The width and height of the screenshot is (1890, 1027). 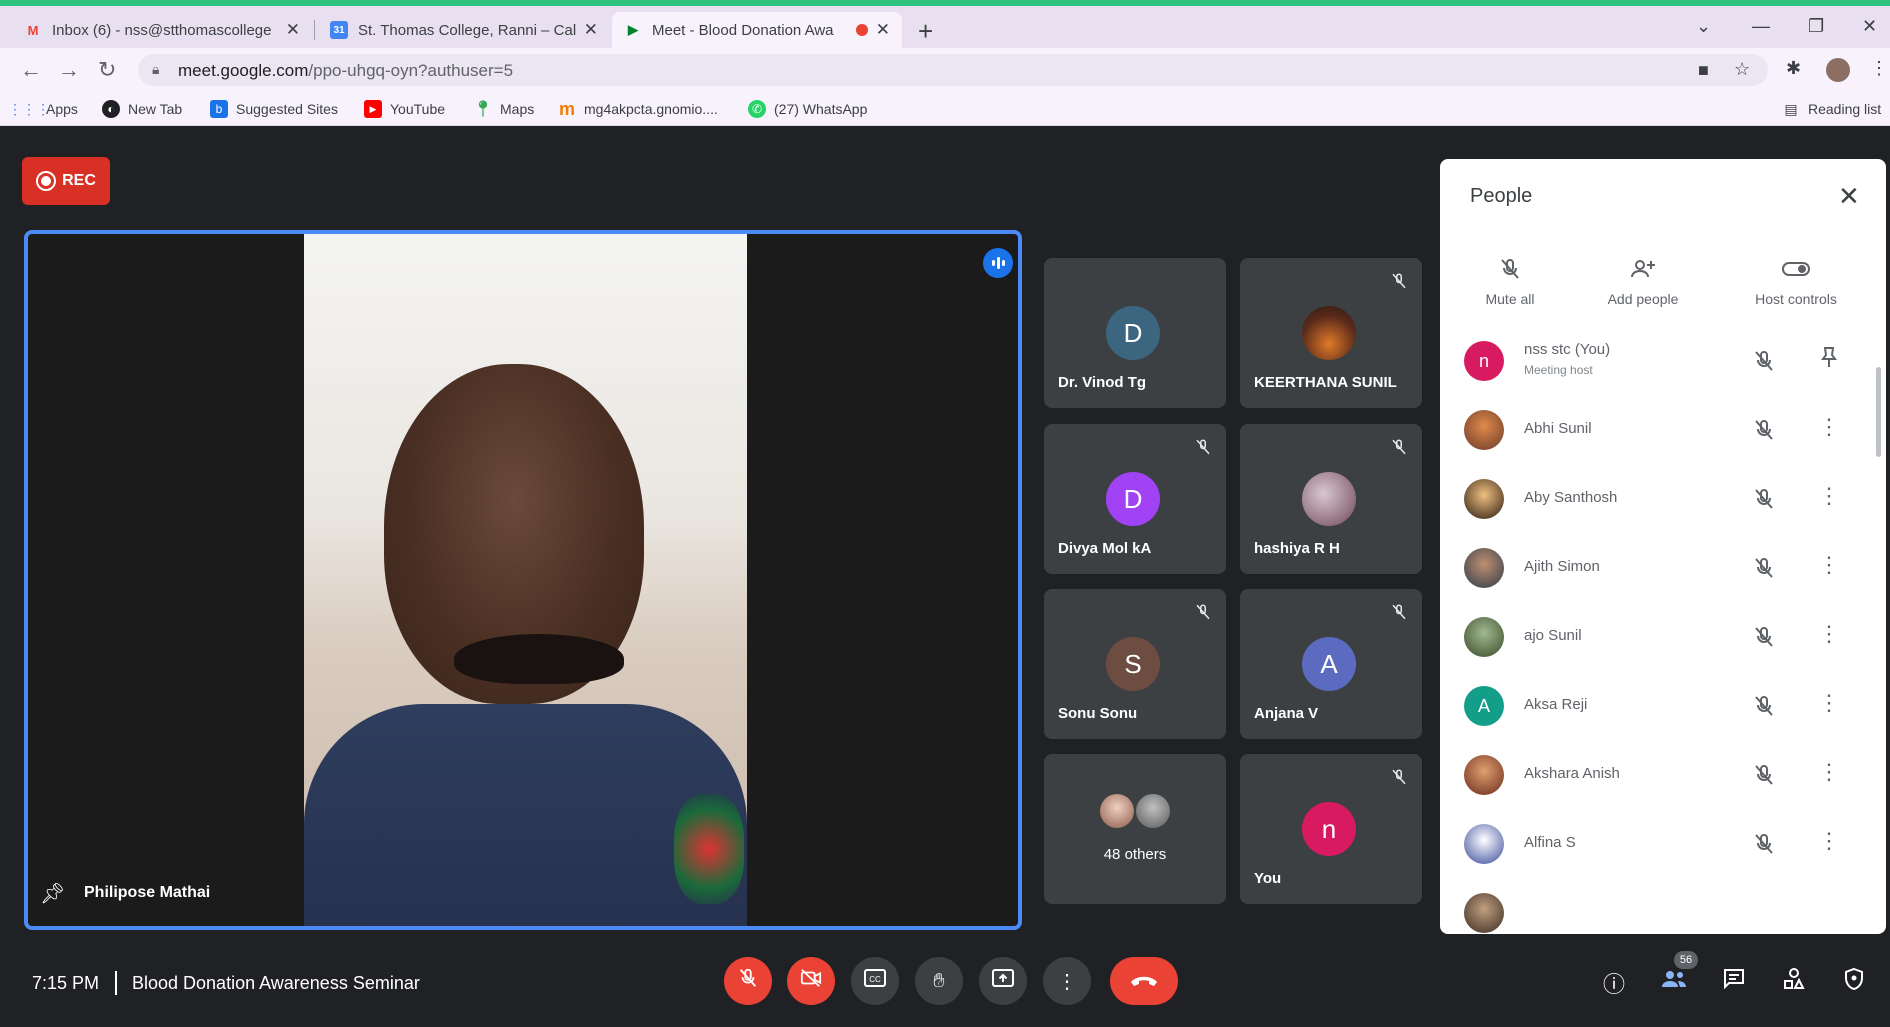 I want to click on profile-avatar, so click(x=1838, y=70).